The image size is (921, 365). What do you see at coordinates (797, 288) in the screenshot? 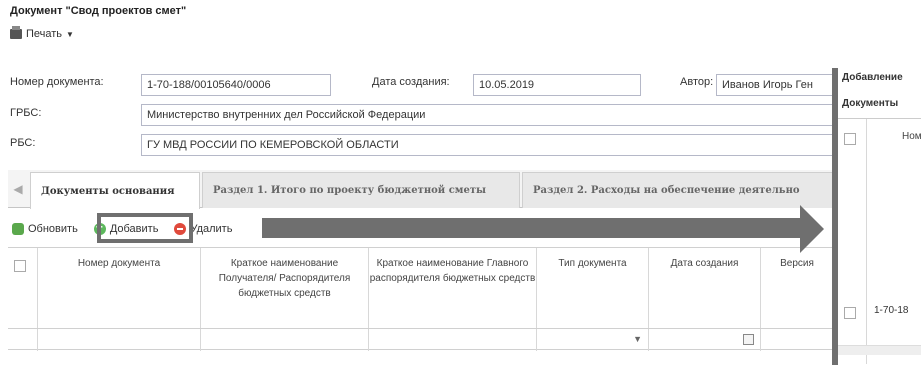
I see `col-version: Версия` at bounding box center [797, 288].